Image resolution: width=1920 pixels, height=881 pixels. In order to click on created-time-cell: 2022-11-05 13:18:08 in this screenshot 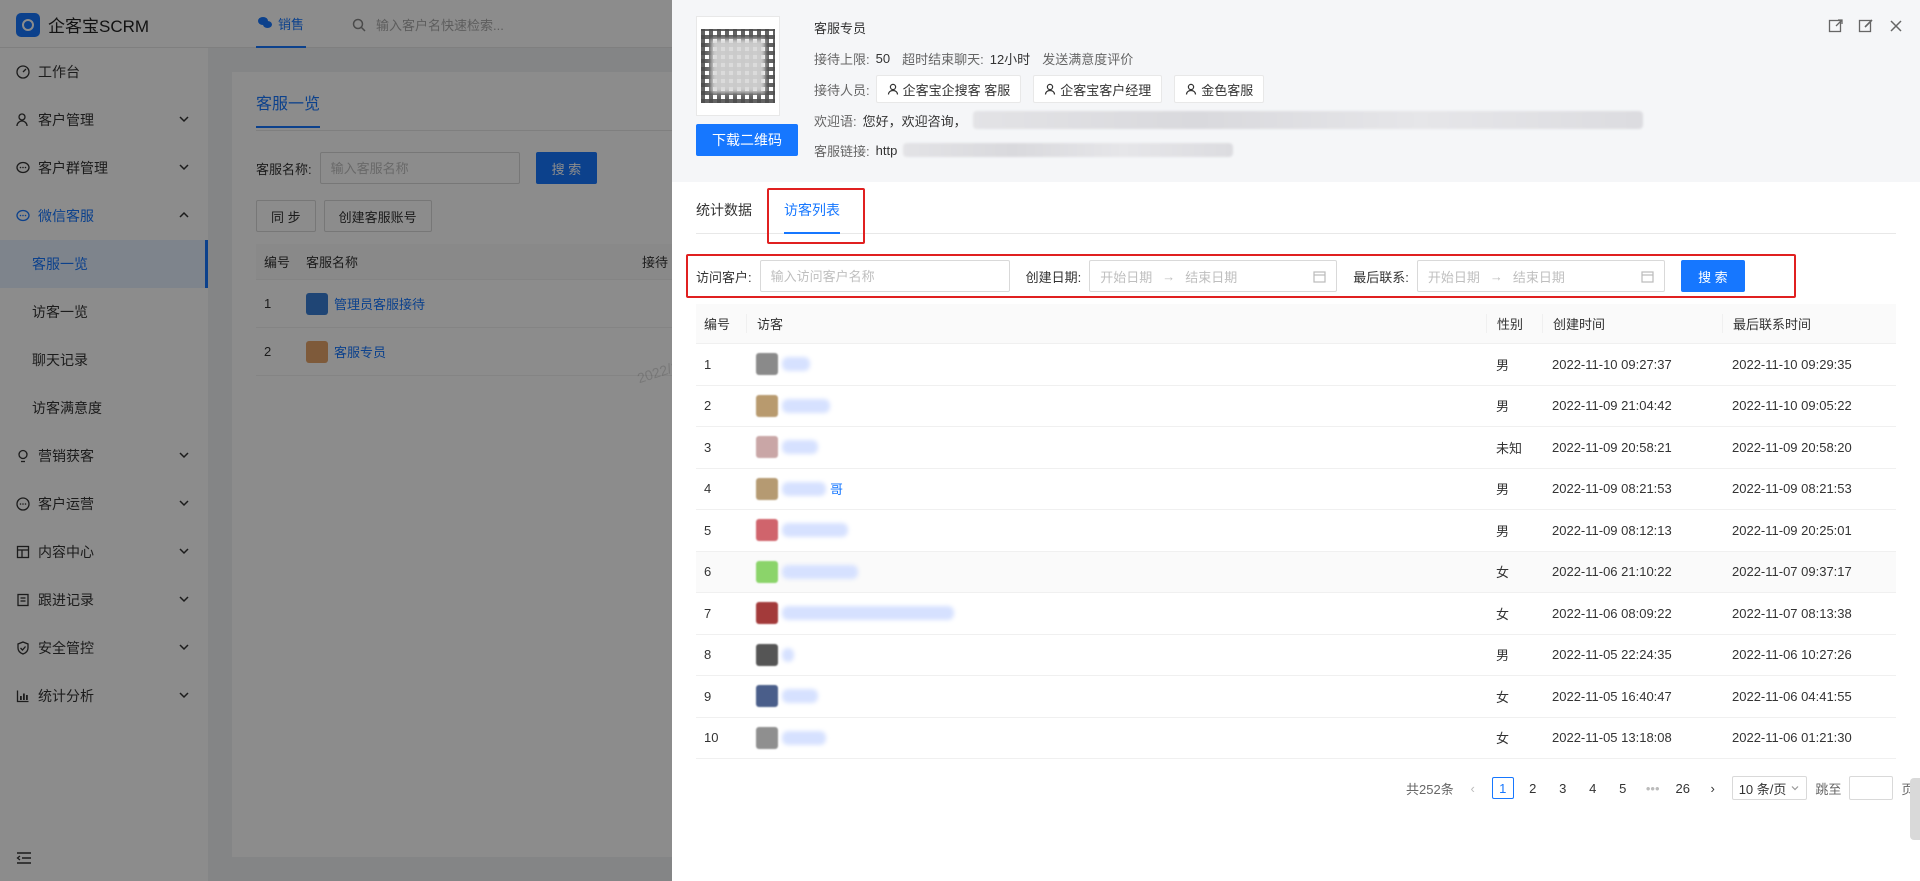, I will do `click(1612, 738)`.